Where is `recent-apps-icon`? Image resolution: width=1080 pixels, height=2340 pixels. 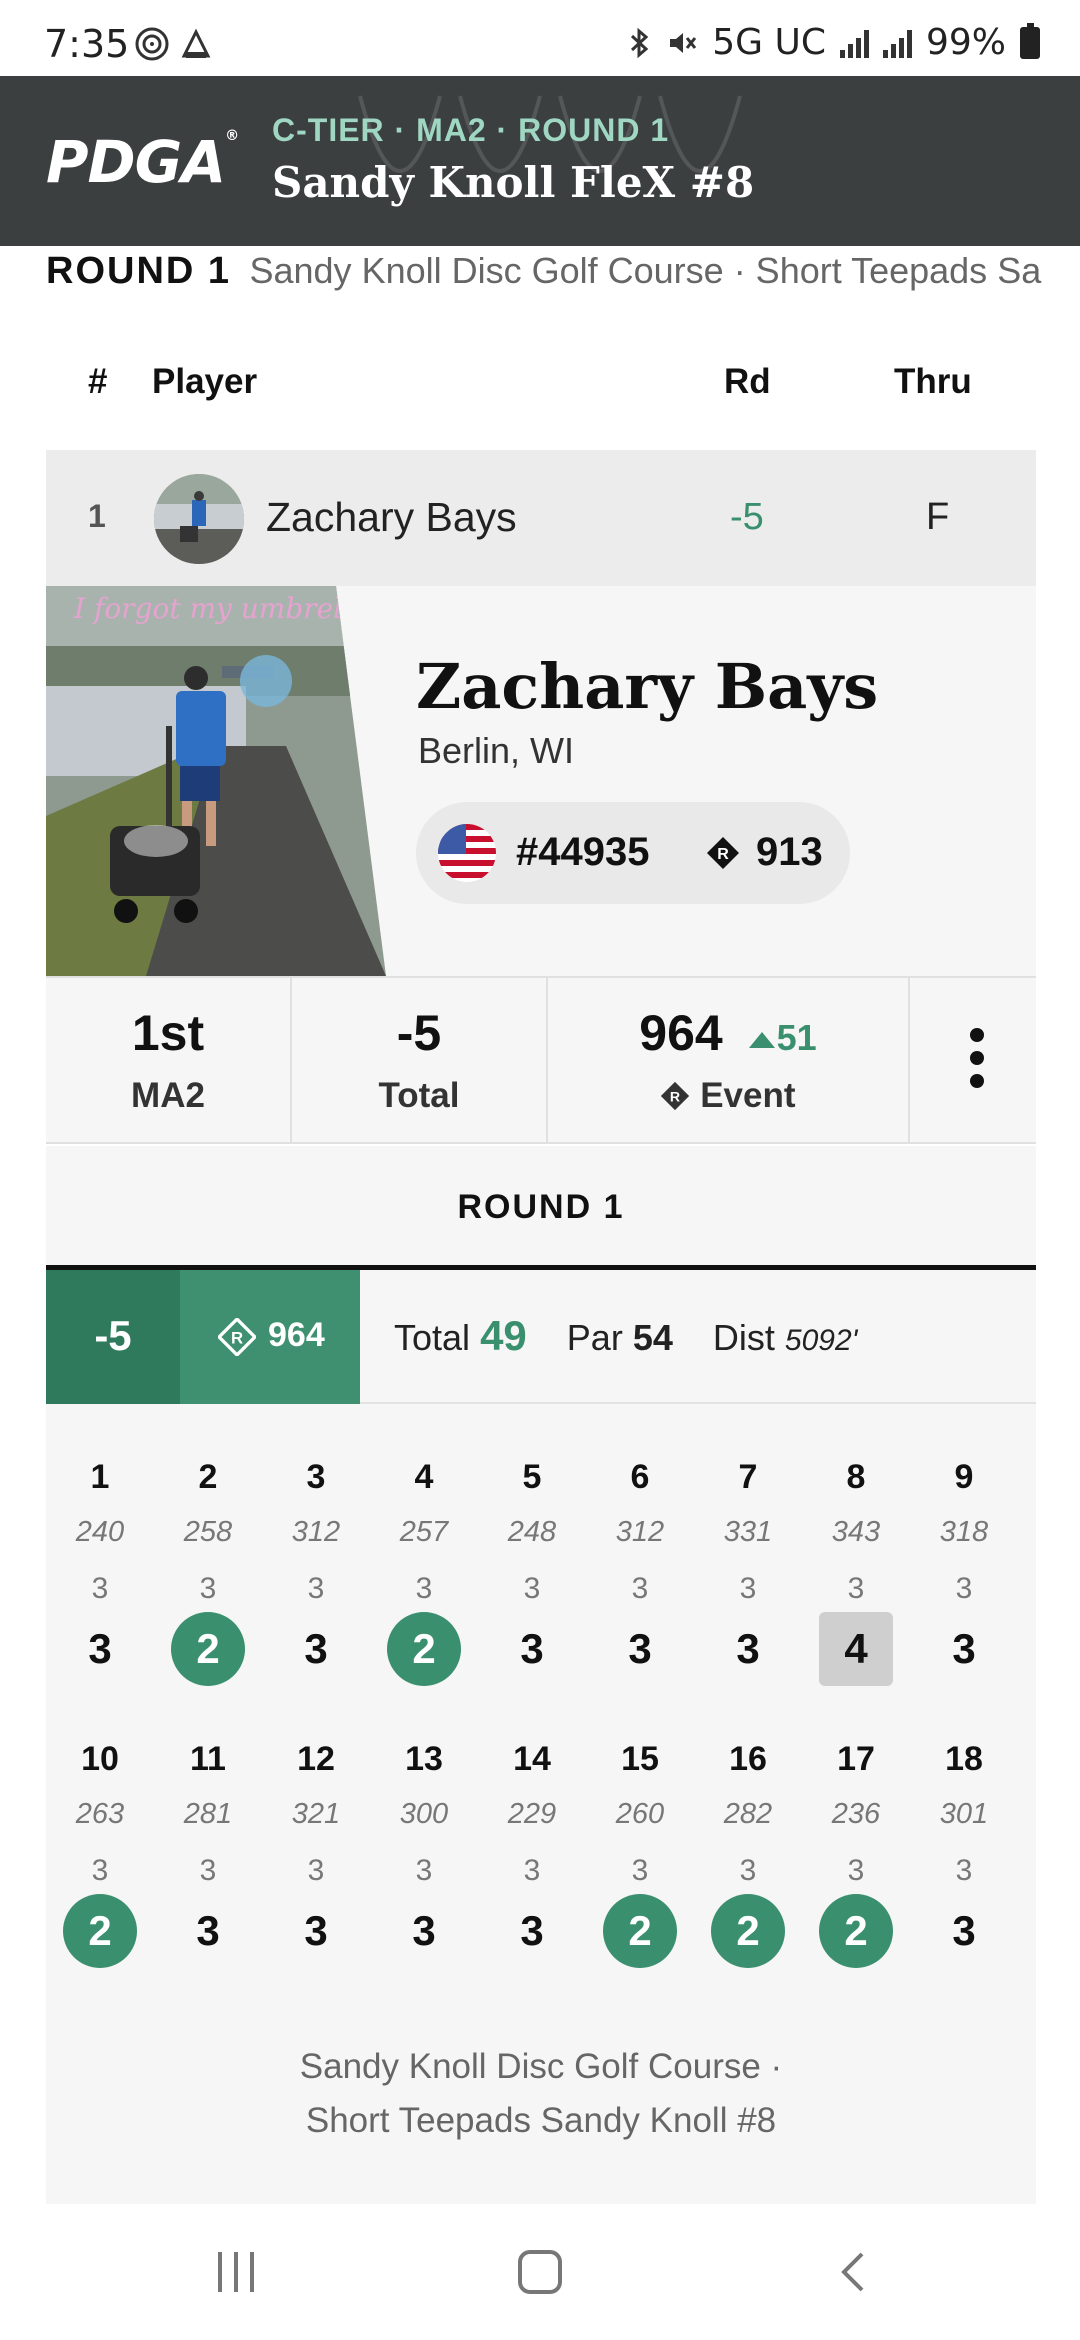 recent-apps-icon is located at coordinates (236, 2272).